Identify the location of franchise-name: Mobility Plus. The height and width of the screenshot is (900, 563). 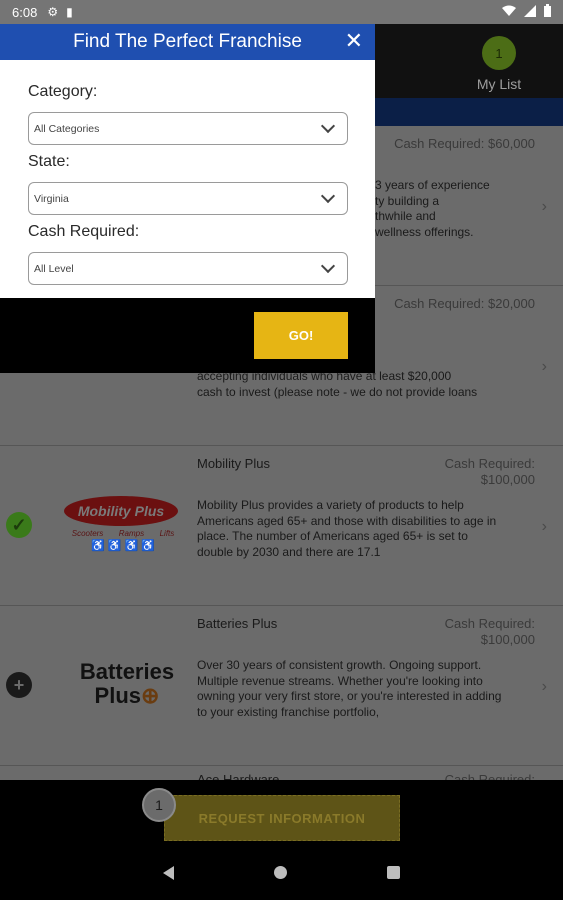
(233, 463).